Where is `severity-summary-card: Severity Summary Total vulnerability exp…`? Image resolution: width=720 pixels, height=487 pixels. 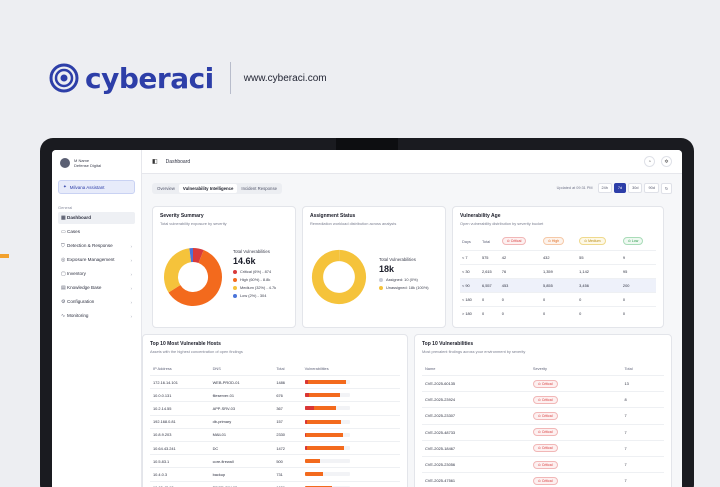 severity-summary-card: Severity Summary Total vulnerability exp… is located at coordinates (224, 267).